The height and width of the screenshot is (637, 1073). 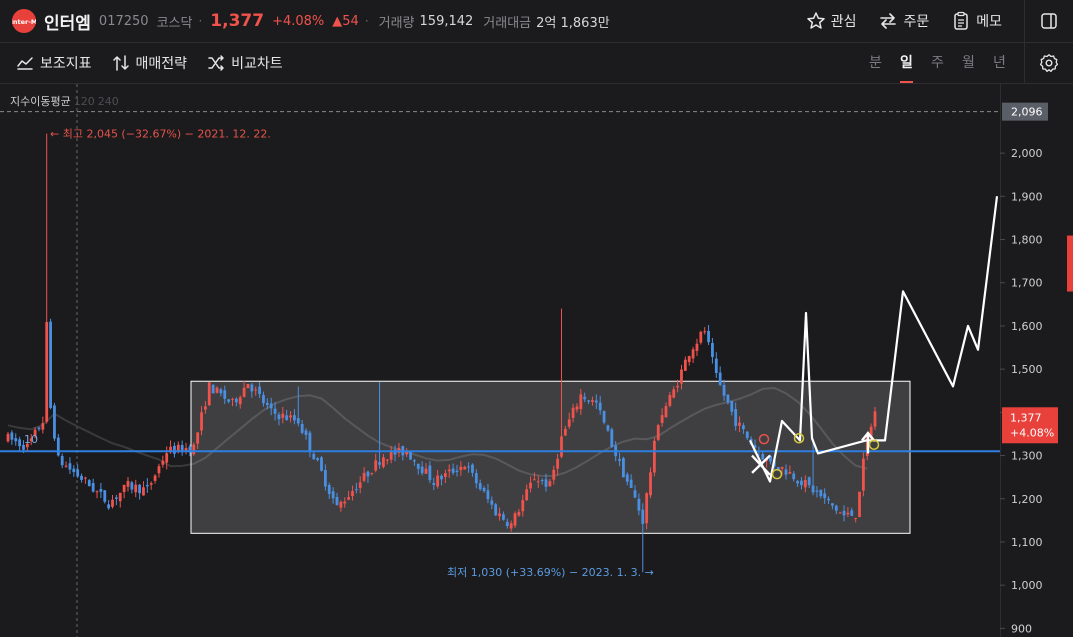 What do you see at coordinates (245, 63) in the screenshot?
I see `compare-button: 비교차트` at bounding box center [245, 63].